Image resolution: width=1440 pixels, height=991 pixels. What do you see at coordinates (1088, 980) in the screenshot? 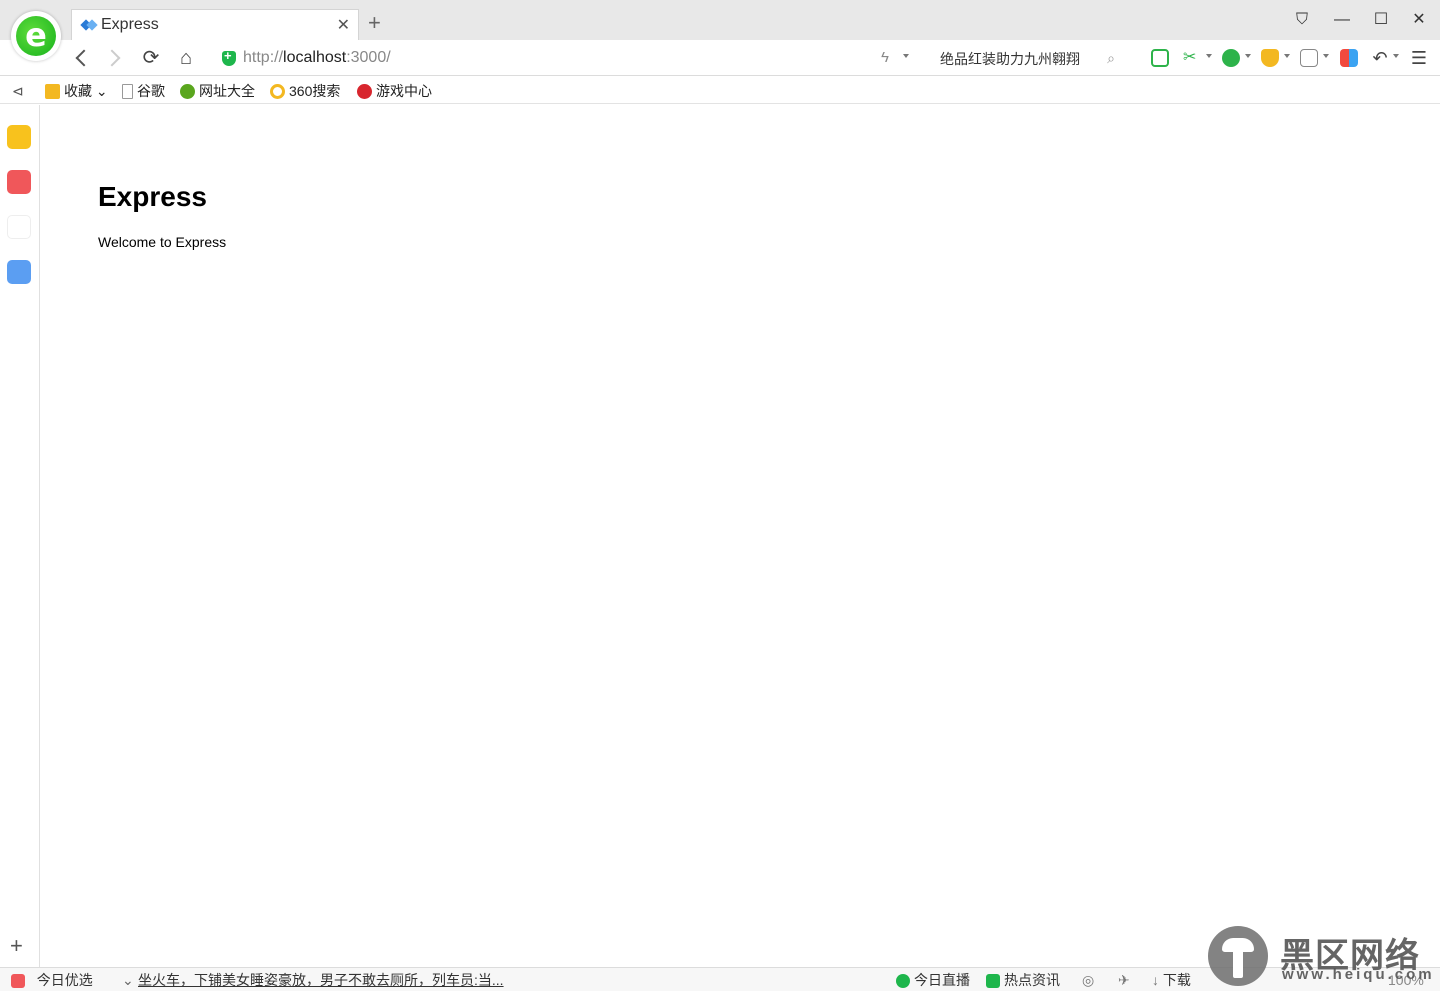
I see `accelerate-icon: ◎` at bounding box center [1088, 980].